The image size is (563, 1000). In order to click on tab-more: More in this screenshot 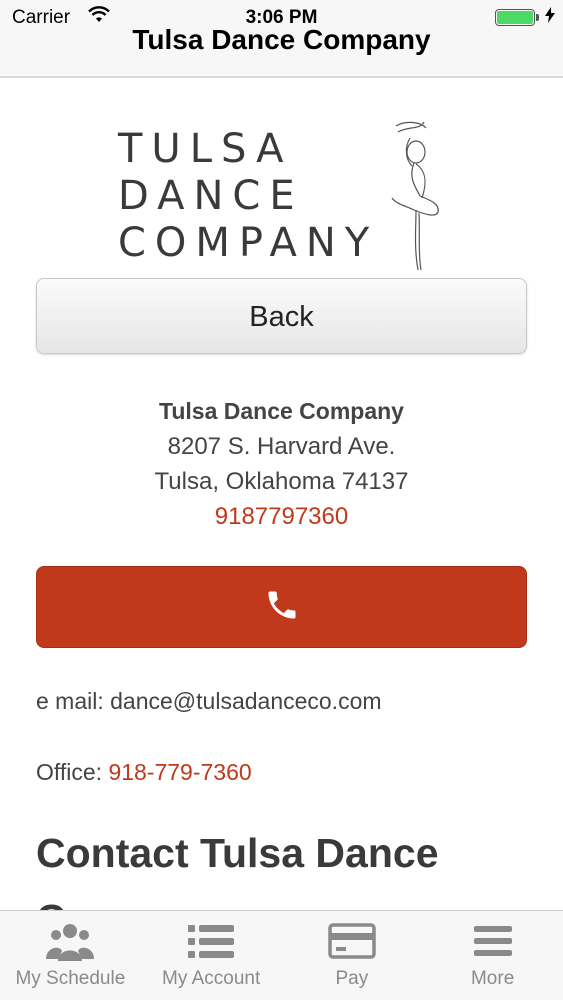, I will do `click(492, 955)`.